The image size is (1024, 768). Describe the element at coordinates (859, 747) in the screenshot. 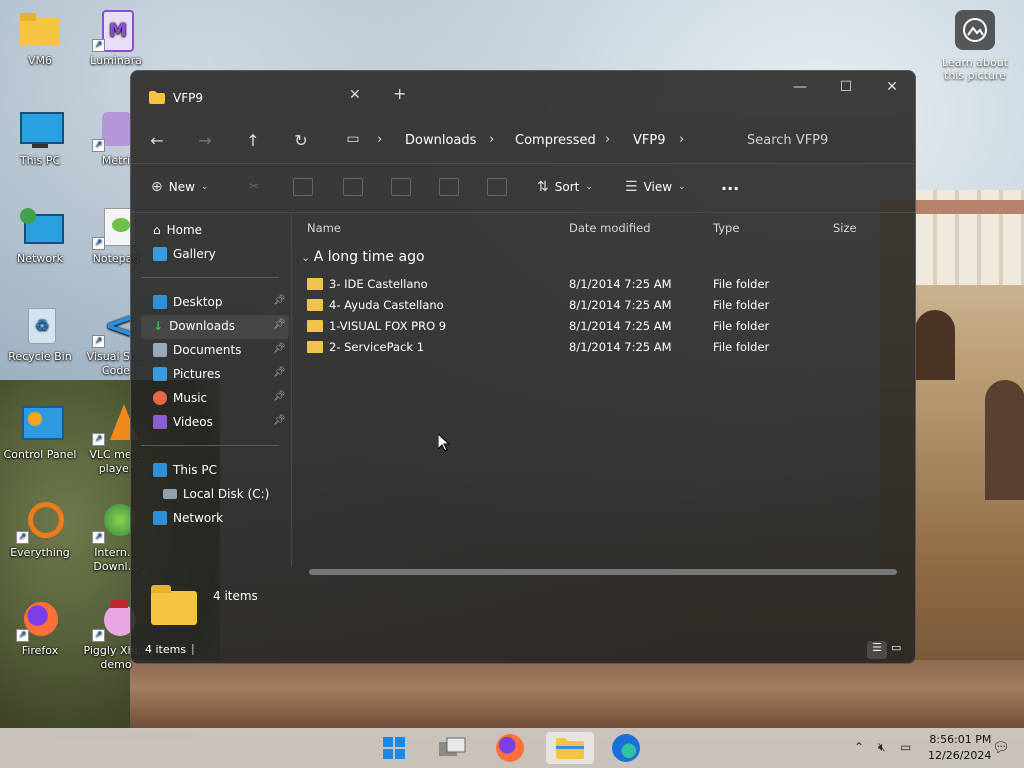

I see `chevron-up-icon: ⌃` at that location.